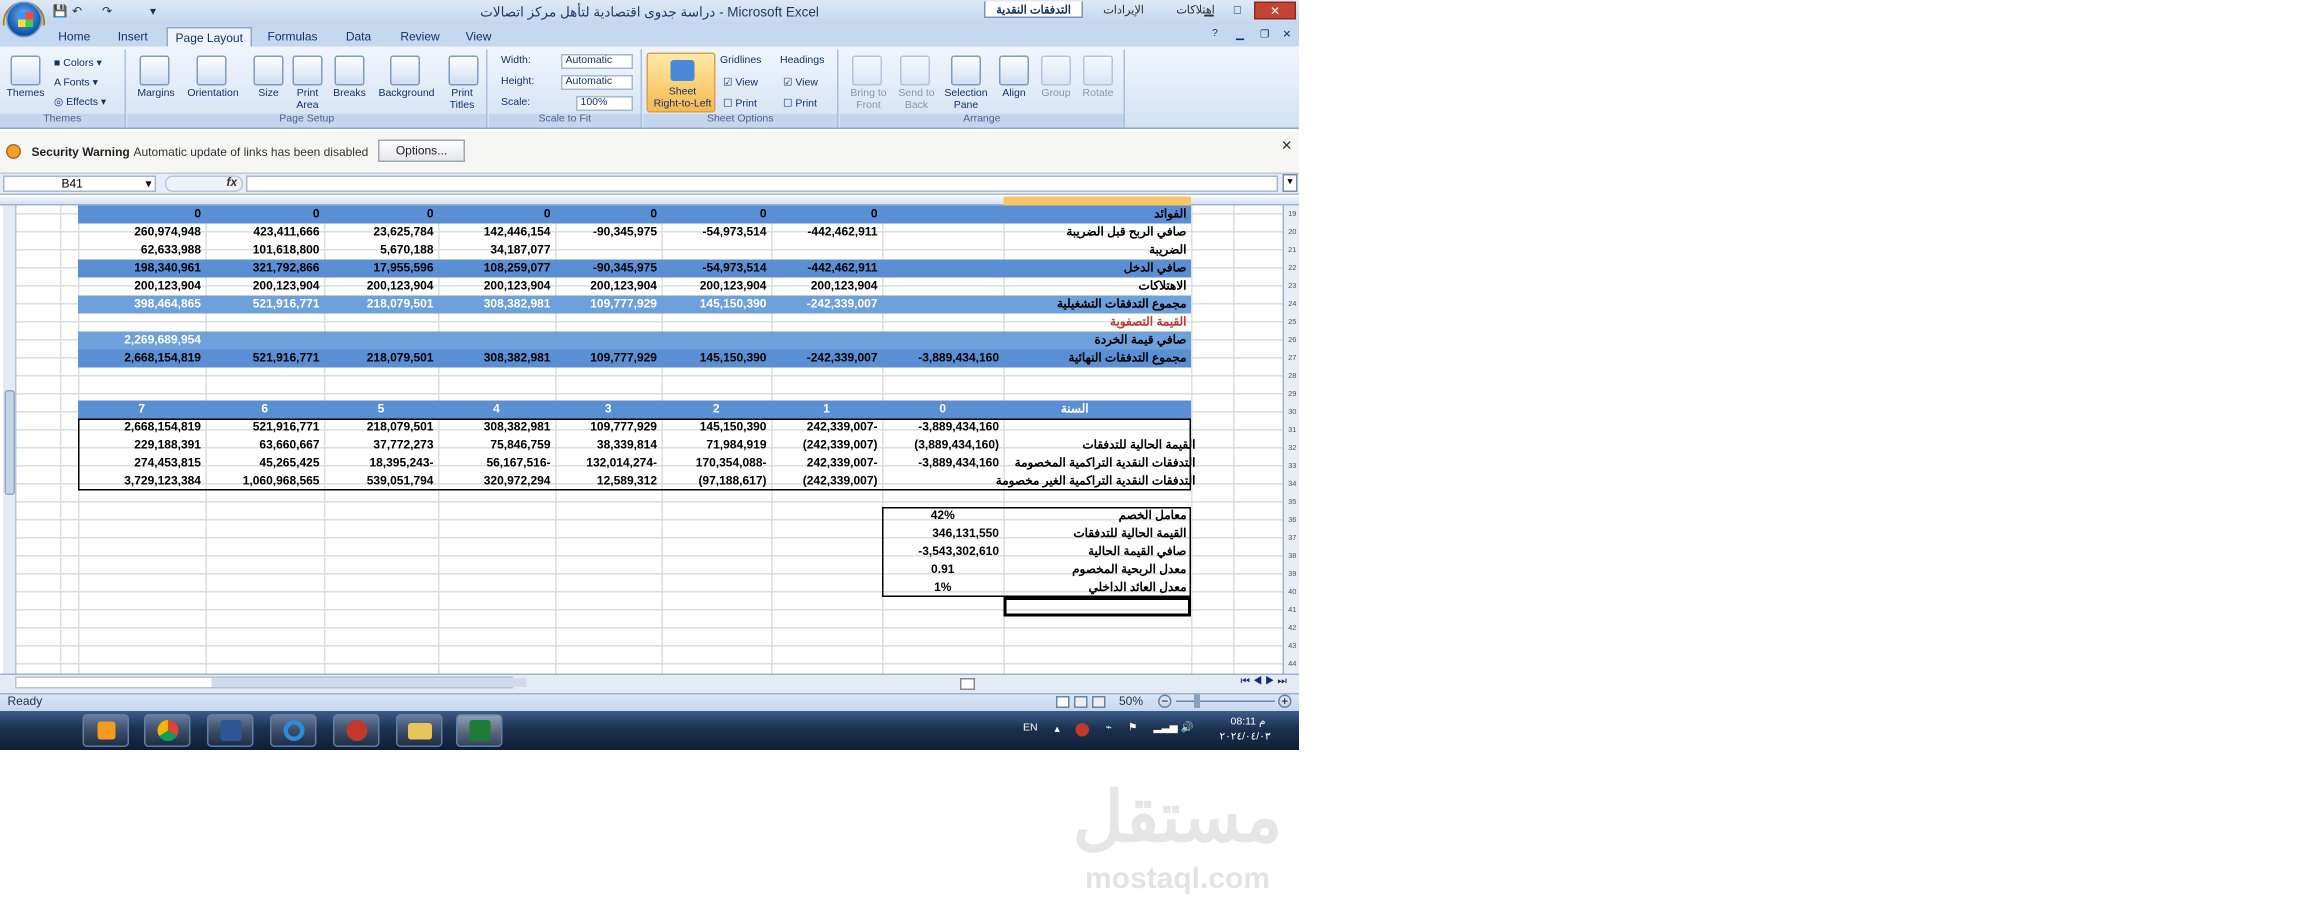 This screenshot has height=908, width=2320. Describe the element at coordinates (381, 287) in the screenshot. I see `cell-year-5: 200,123,904` at that location.